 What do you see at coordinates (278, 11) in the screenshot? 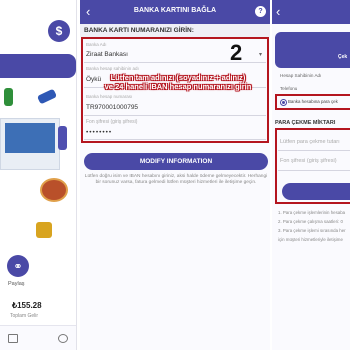
I see `back-arrow-icon: ‹` at bounding box center [278, 11].